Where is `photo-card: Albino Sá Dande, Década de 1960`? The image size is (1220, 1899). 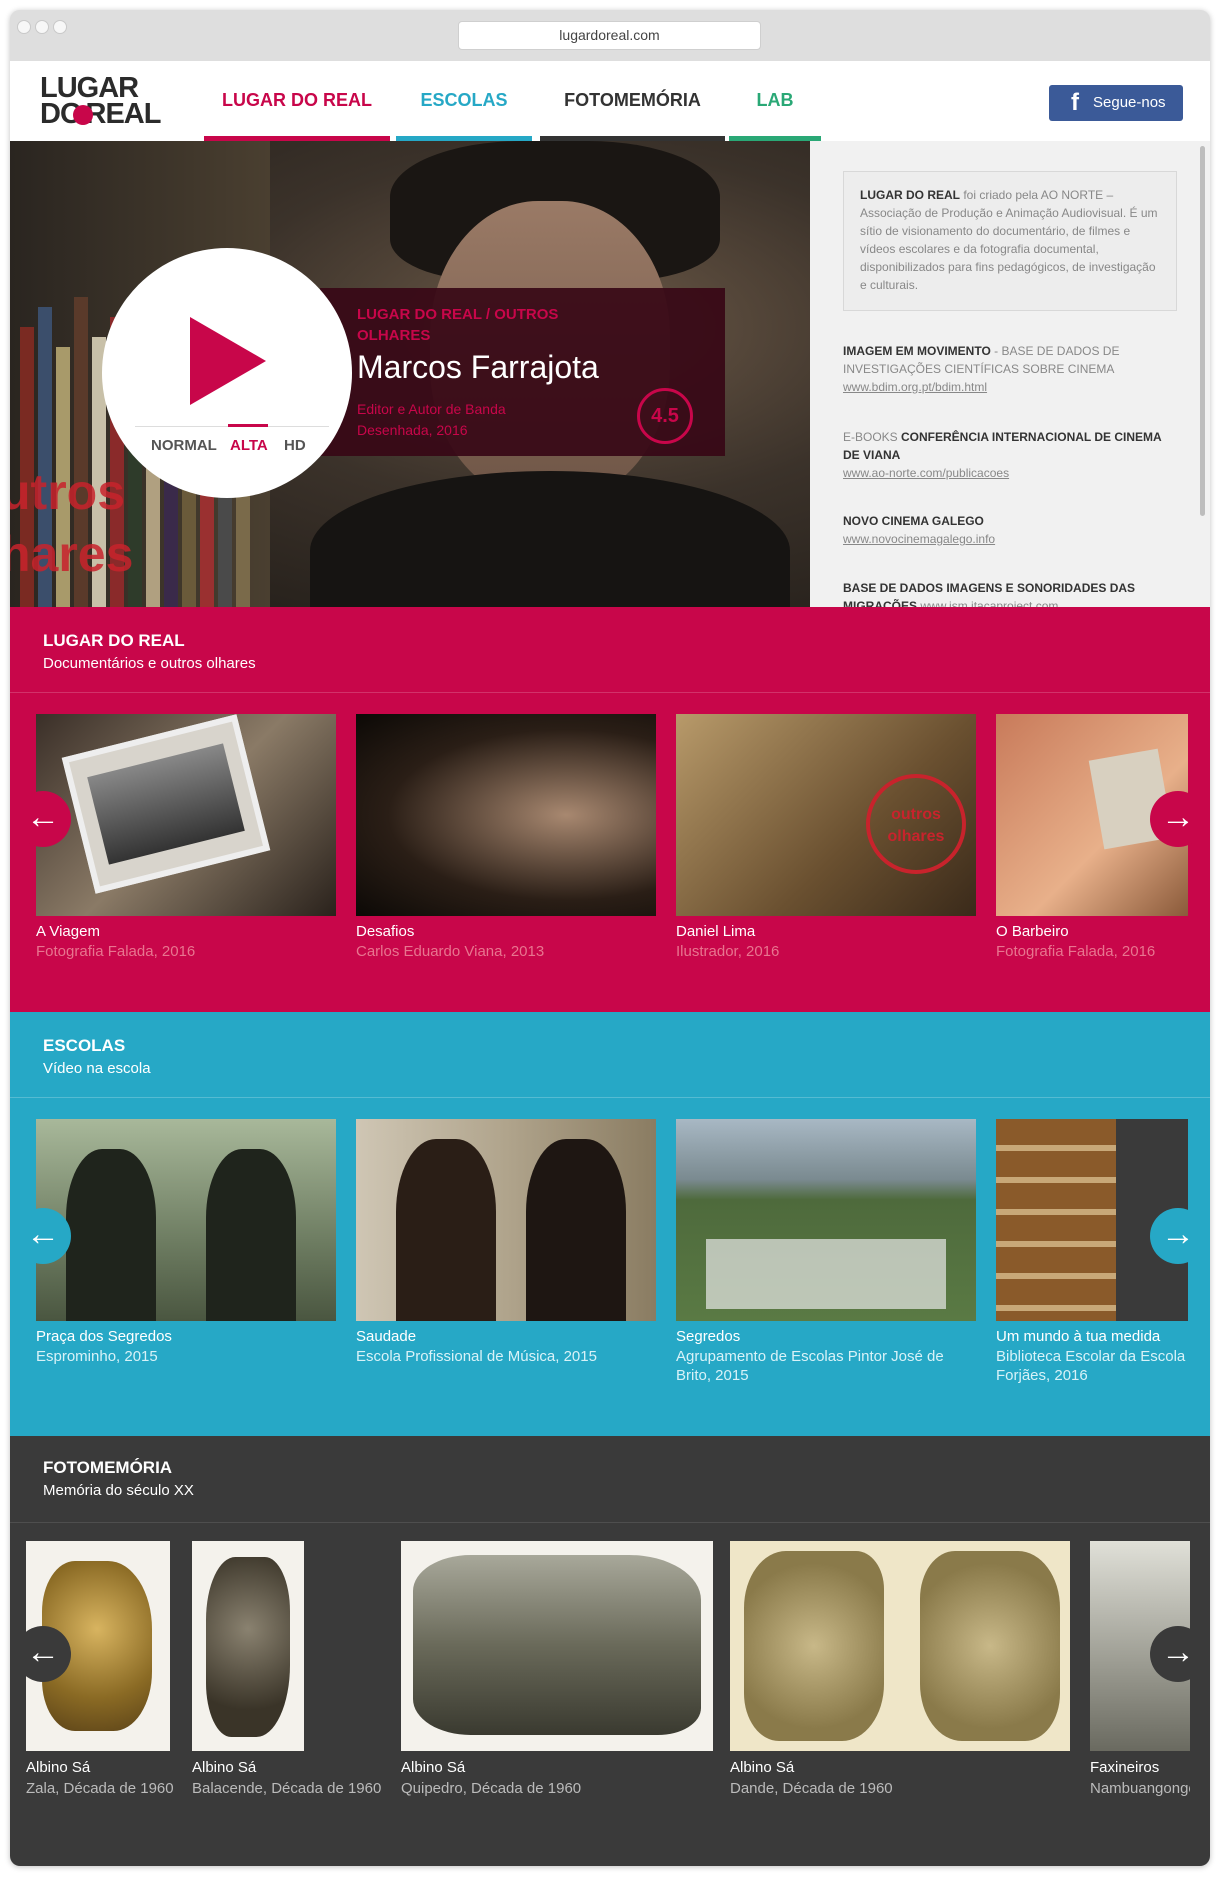
photo-card: Albino Sá Dande, Década de 1960 is located at coordinates (900, 1671).